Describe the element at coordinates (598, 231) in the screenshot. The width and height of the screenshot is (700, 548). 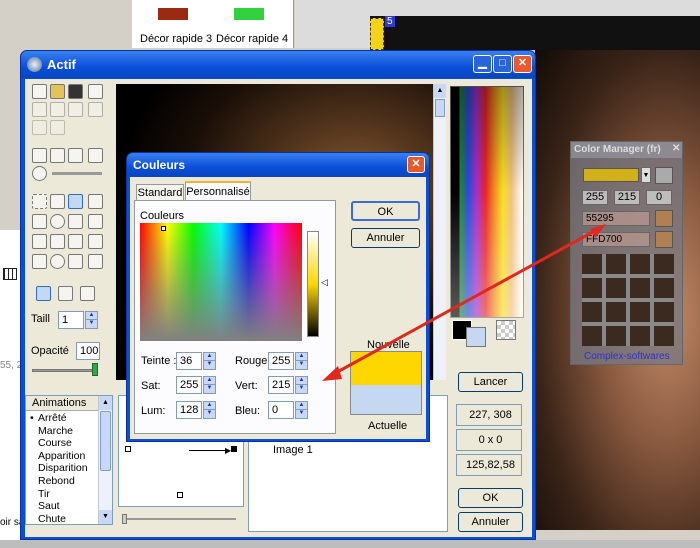
I see `arrow-head-right` at that location.